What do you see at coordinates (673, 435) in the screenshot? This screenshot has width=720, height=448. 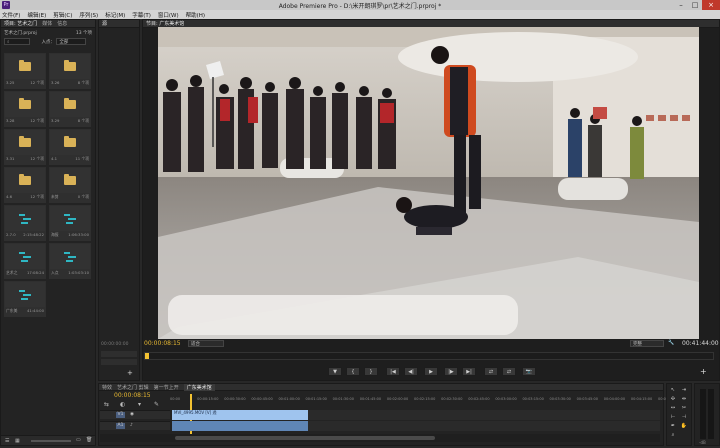 I see `zoom-icon: ⌕` at bounding box center [673, 435].